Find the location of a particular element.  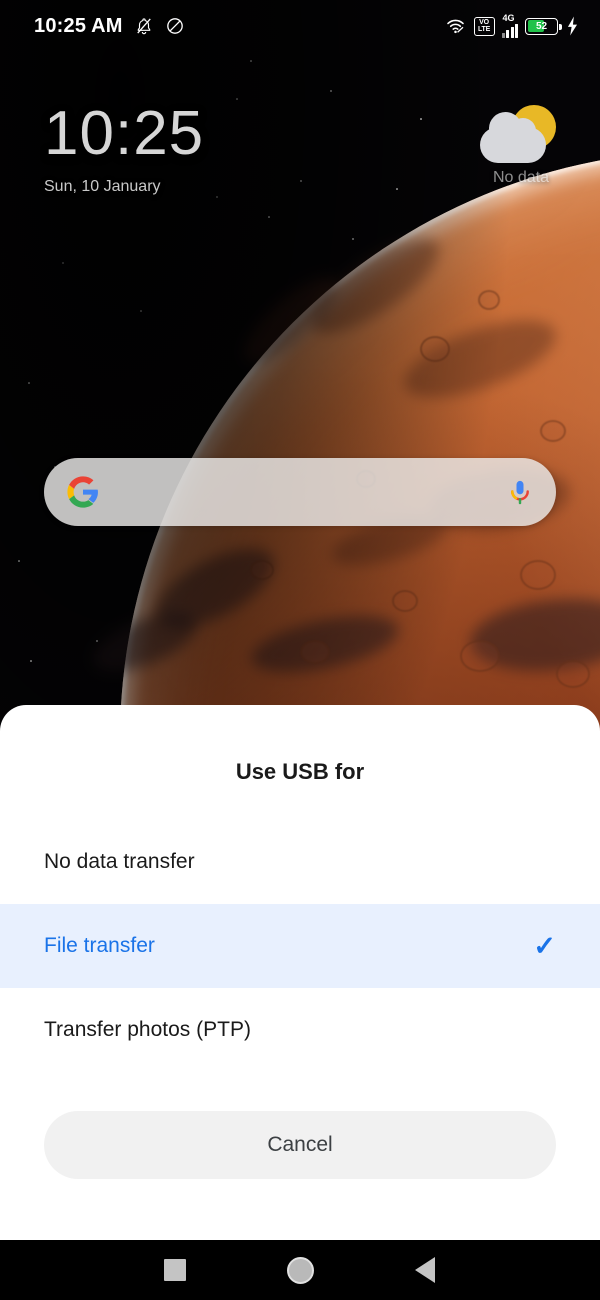

usb-option-label: No data transfer is located at coordinates (119, 861).